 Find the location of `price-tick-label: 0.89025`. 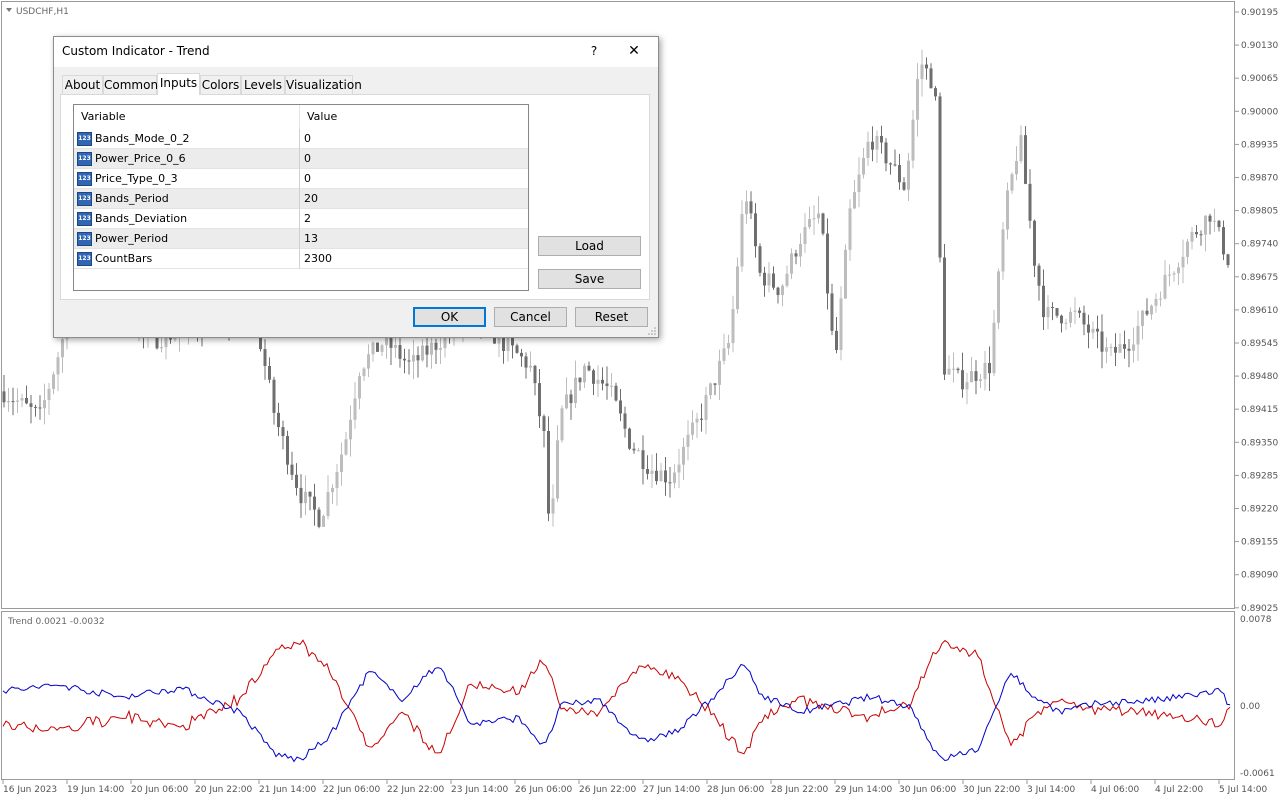

price-tick-label: 0.89025 is located at coordinates (1259, 609).